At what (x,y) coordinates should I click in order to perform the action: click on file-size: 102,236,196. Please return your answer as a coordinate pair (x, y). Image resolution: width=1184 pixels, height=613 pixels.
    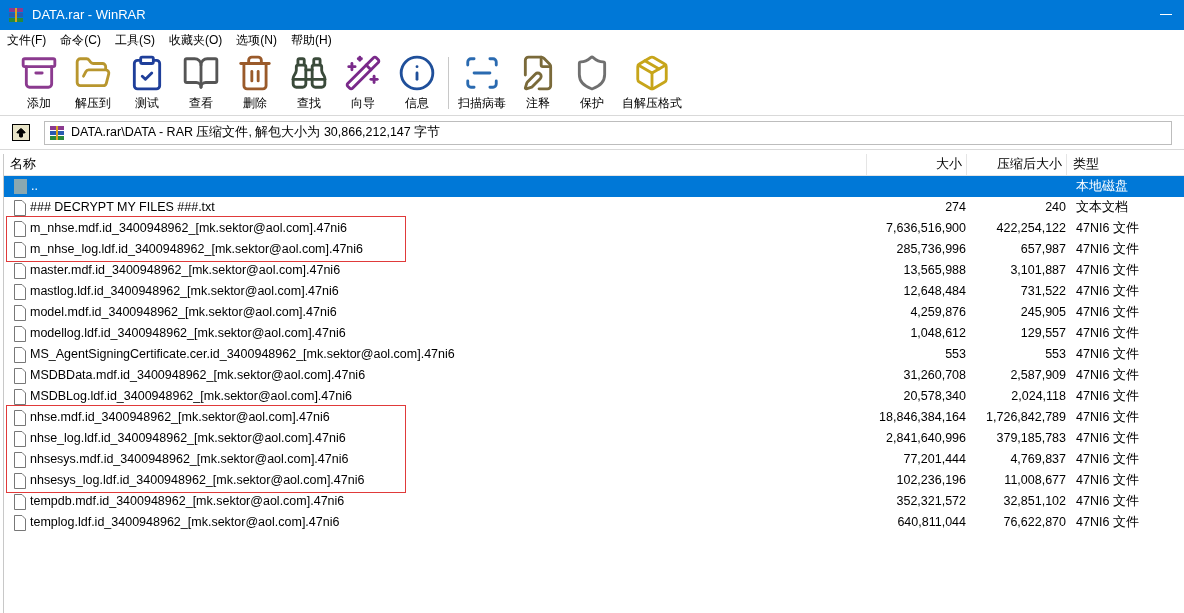
    Looking at the image, I should click on (931, 480).